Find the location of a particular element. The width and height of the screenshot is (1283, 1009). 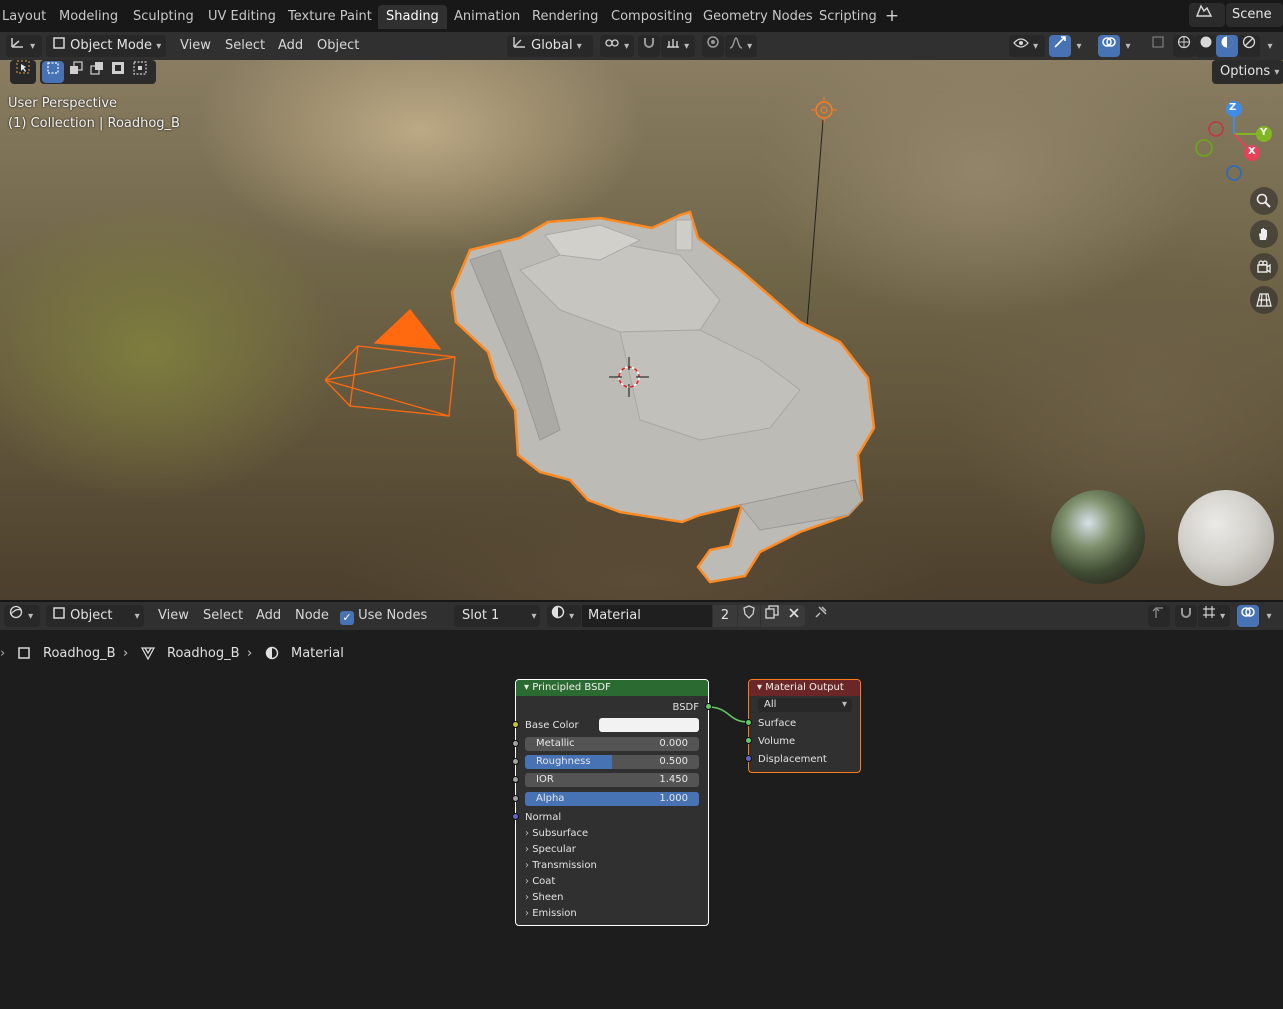

tab-geometry-nodes: Geometry Nodes is located at coordinates (758, 17).